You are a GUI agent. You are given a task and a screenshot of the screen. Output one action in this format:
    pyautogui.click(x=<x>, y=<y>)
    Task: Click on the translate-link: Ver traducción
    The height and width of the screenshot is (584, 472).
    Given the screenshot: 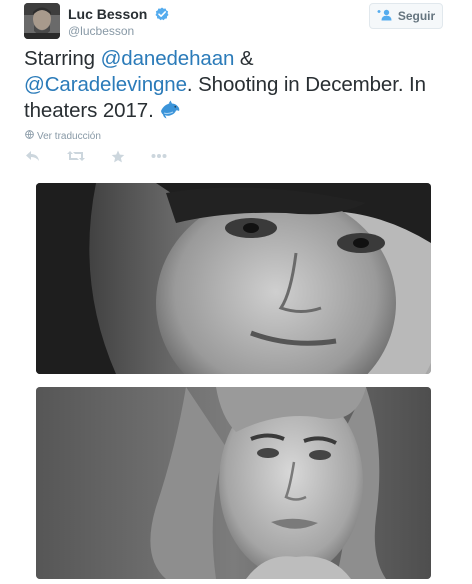 What is the action you would take?
    pyautogui.click(x=63, y=136)
    